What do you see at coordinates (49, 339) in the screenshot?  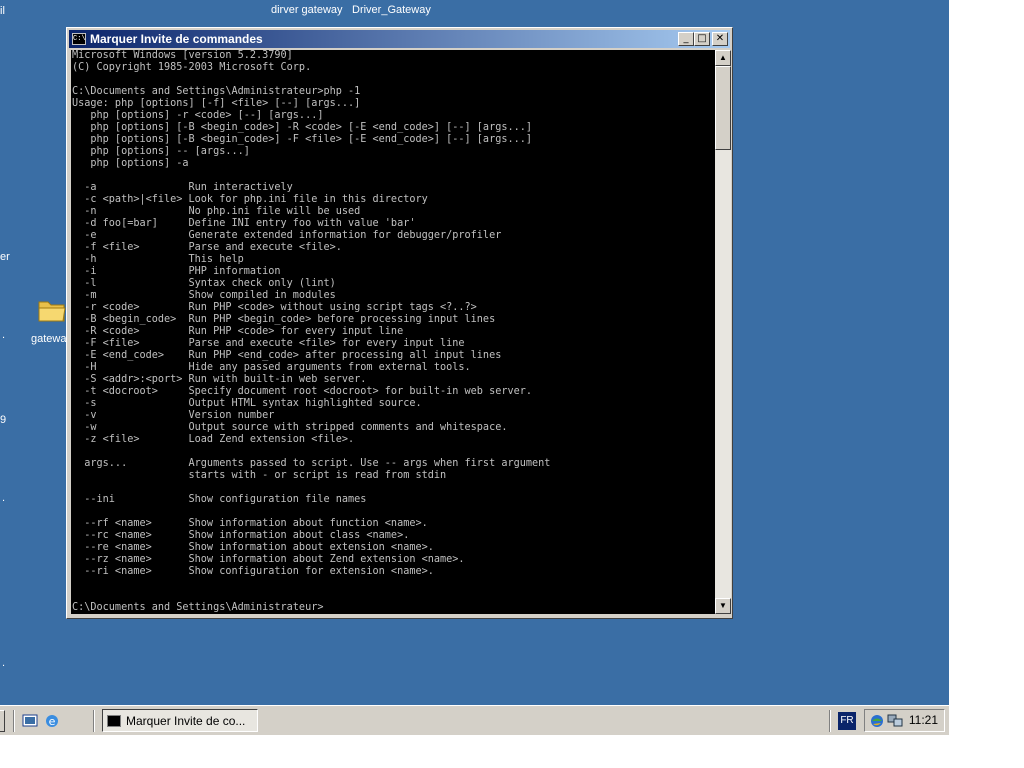 I see `desktop-folder-label: gatewa` at bounding box center [49, 339].